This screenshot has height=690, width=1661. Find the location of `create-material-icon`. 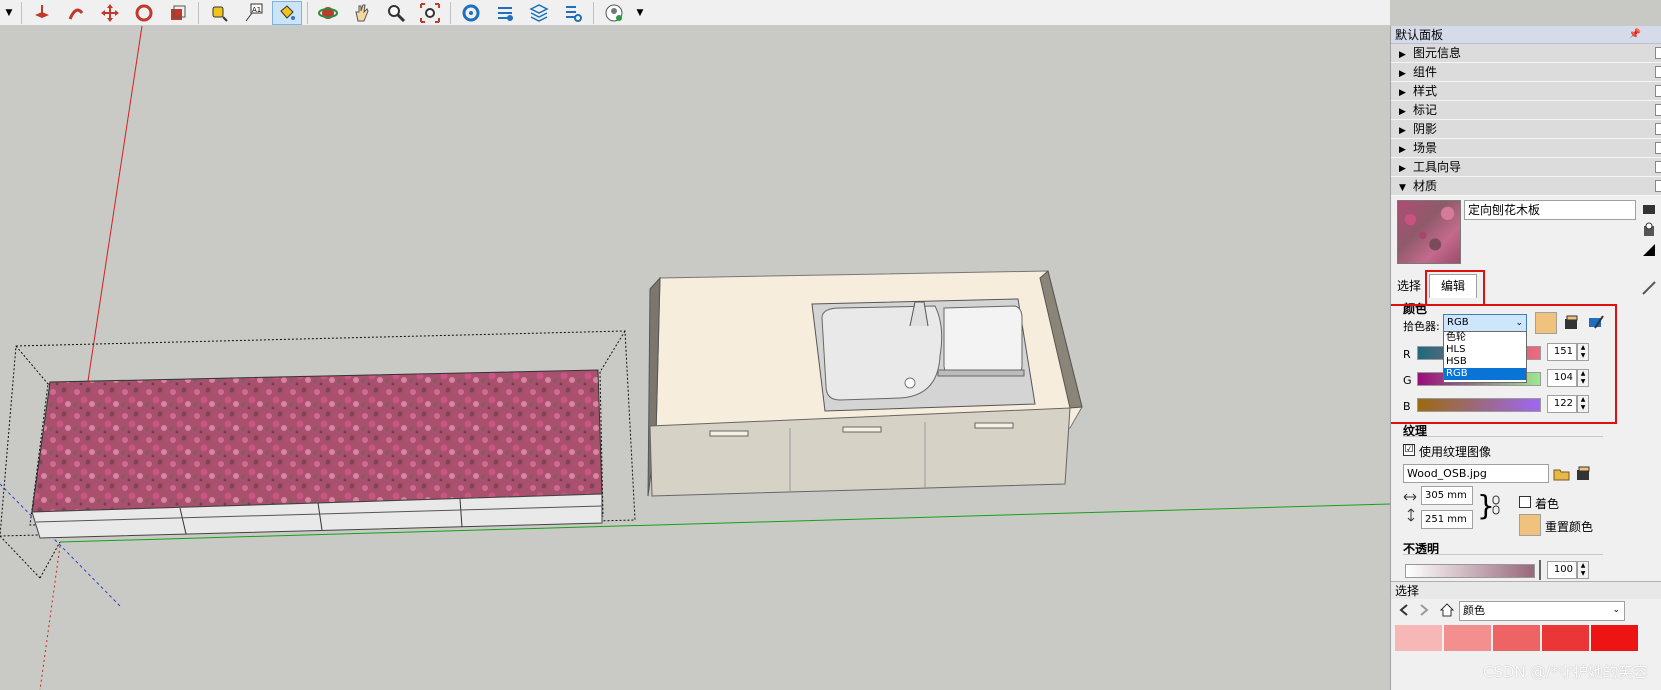

create-material-icon is located at coordinates (1649, 230).